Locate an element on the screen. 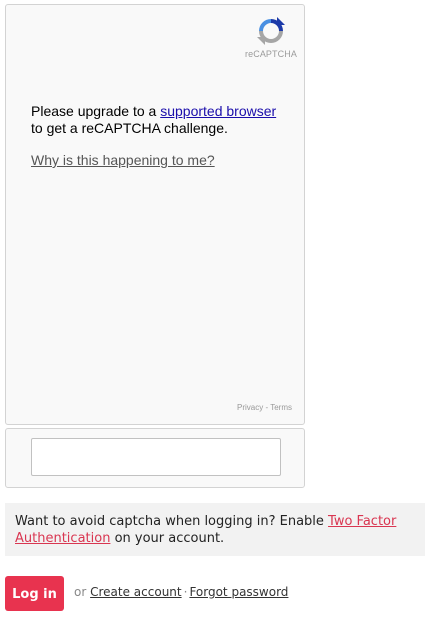  upgrade-prefix: Please upgrade to a is located at coordinates (96, 111).